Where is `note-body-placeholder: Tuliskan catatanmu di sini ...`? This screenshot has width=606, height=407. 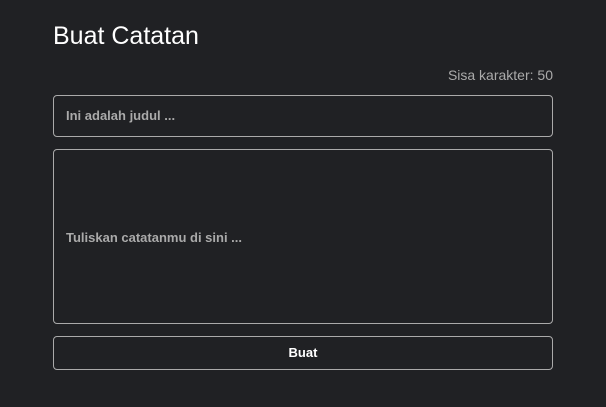
note-body-placeholder: Tuliskan catatanmu di sini ... is located at coordinates (154, 237).